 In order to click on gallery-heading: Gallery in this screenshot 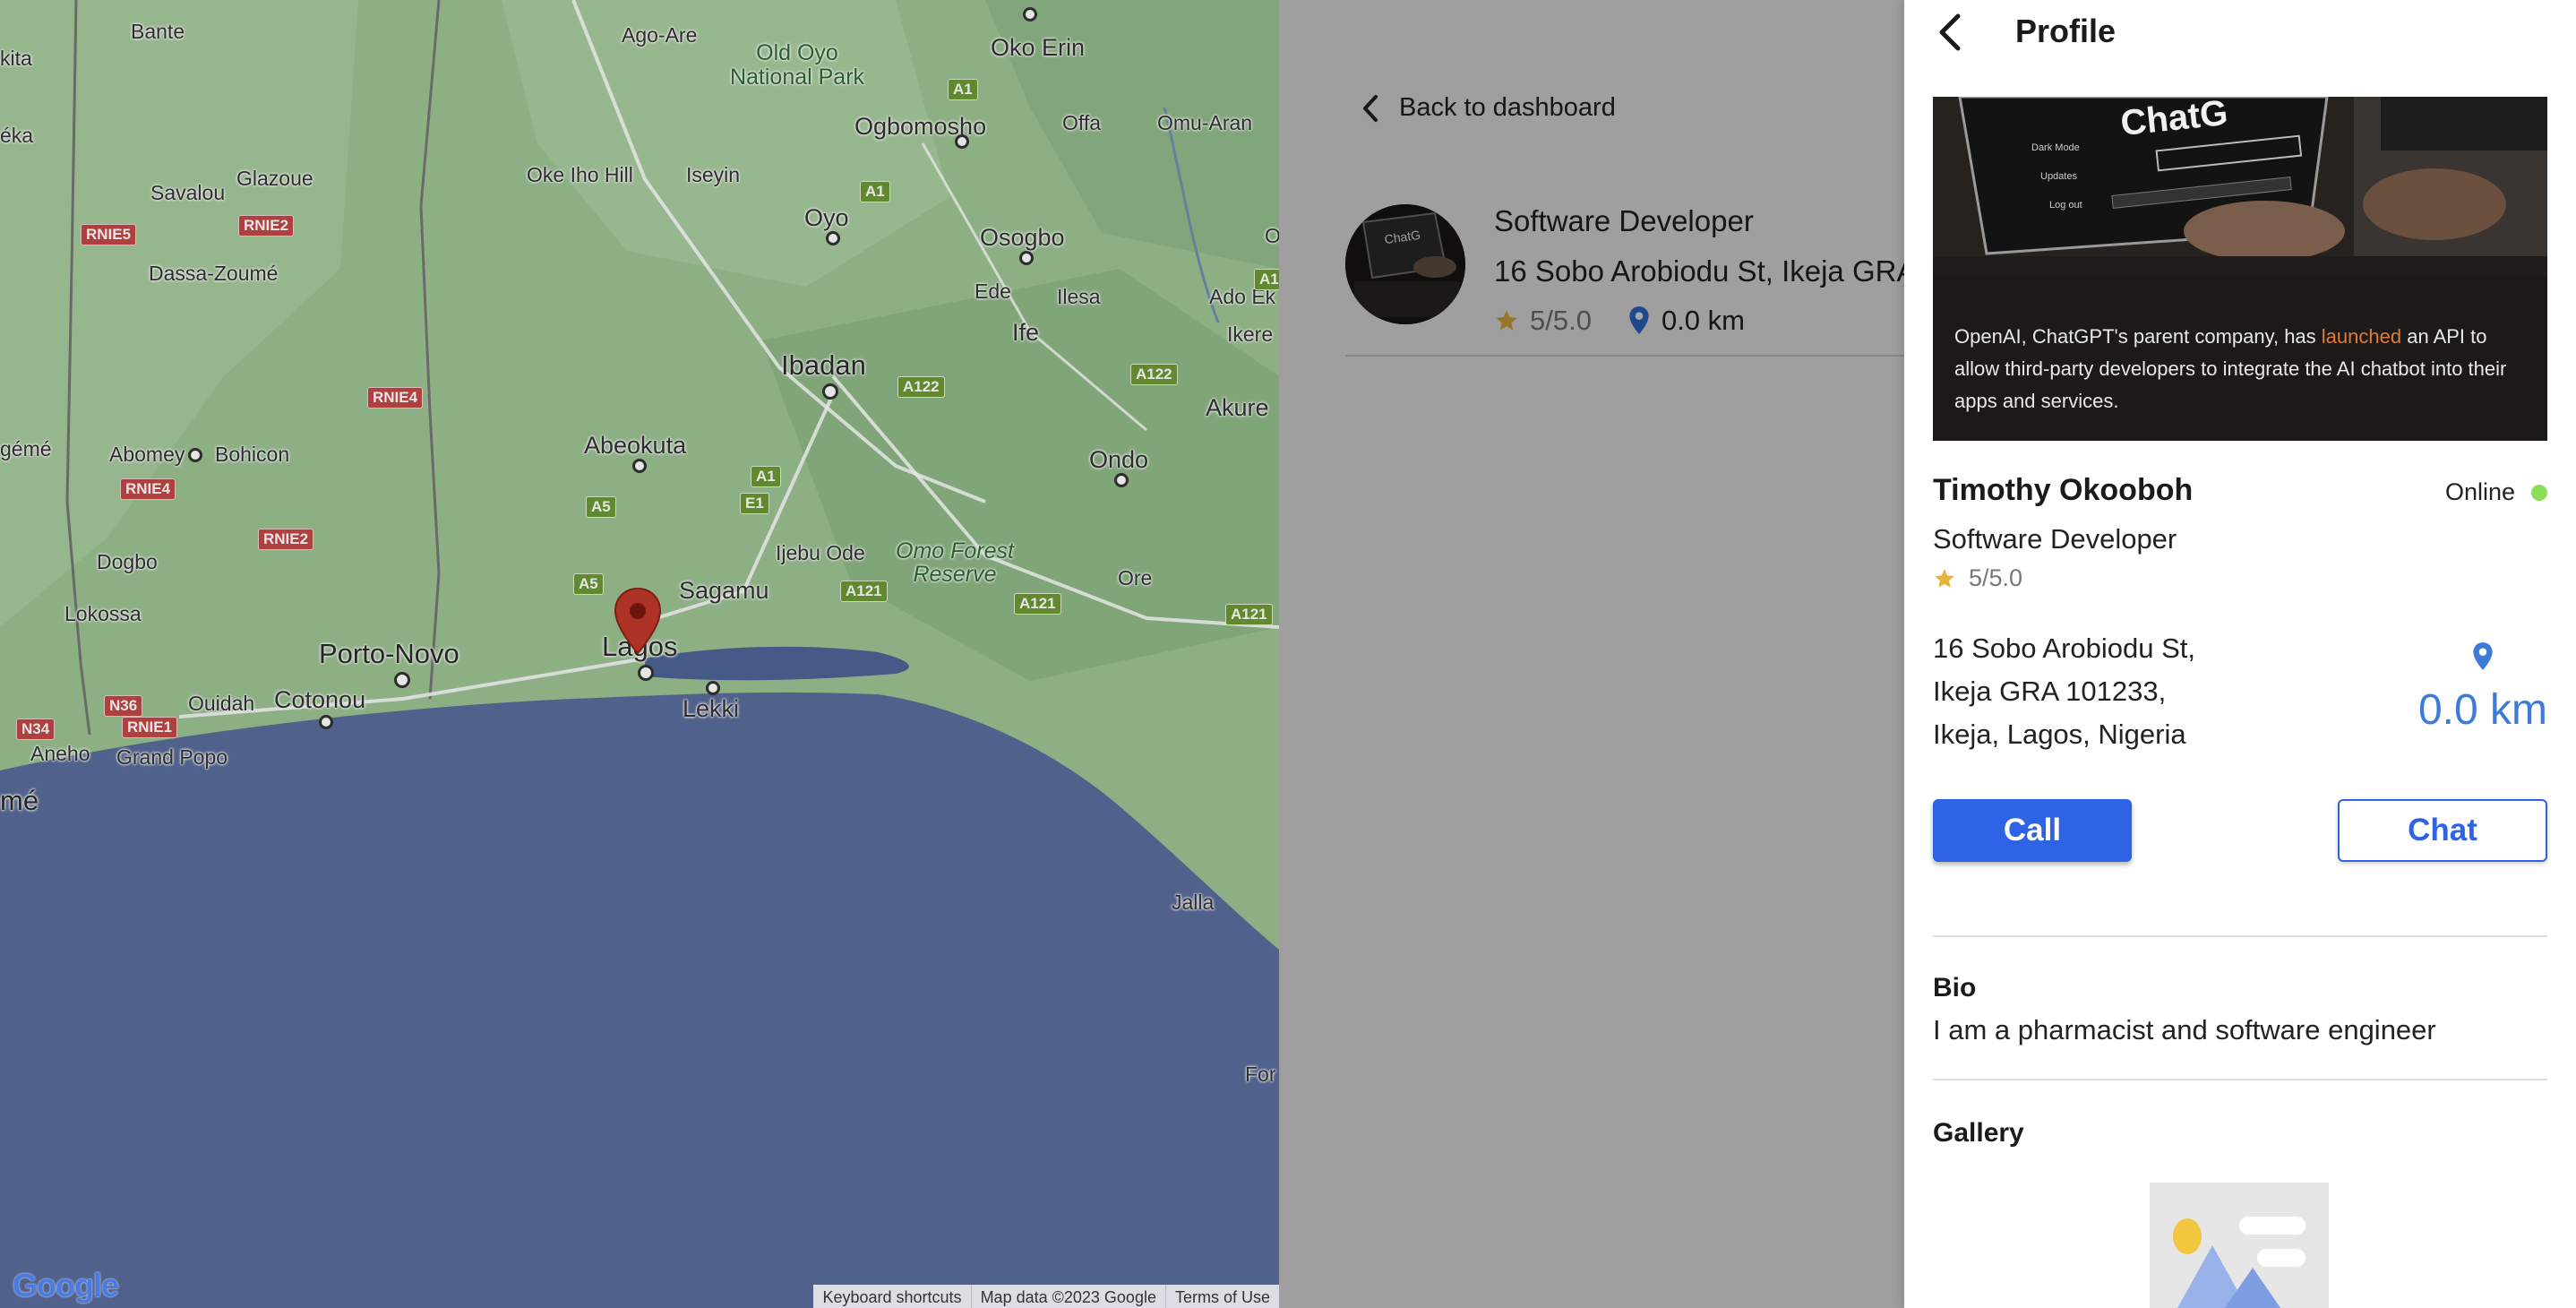, I will do `click(1978, 1133)`.